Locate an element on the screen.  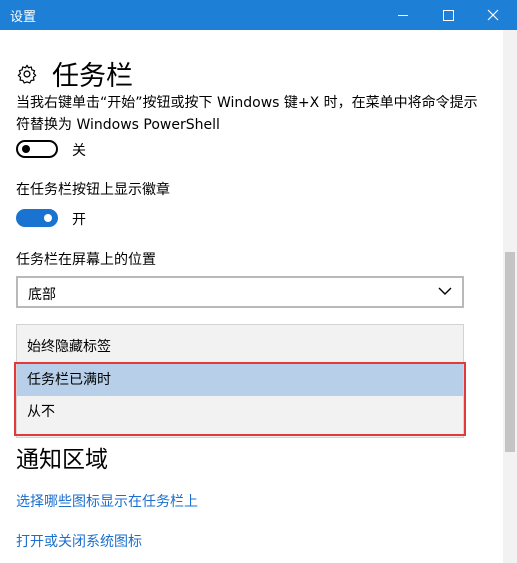
scrollbar-thumb is located at coordinates (510, 352).